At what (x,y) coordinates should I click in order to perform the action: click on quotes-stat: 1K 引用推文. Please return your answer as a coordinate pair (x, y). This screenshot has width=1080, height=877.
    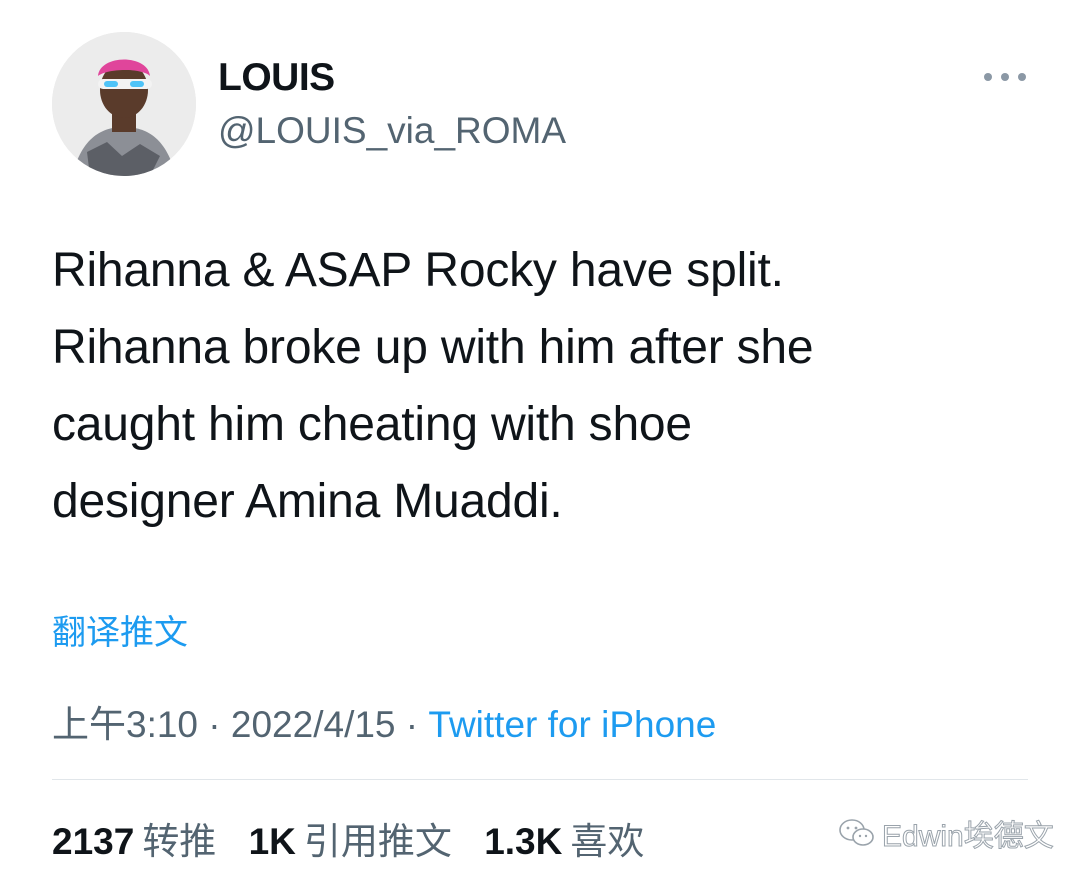
    Looking at the image, I should click on (350, 841).